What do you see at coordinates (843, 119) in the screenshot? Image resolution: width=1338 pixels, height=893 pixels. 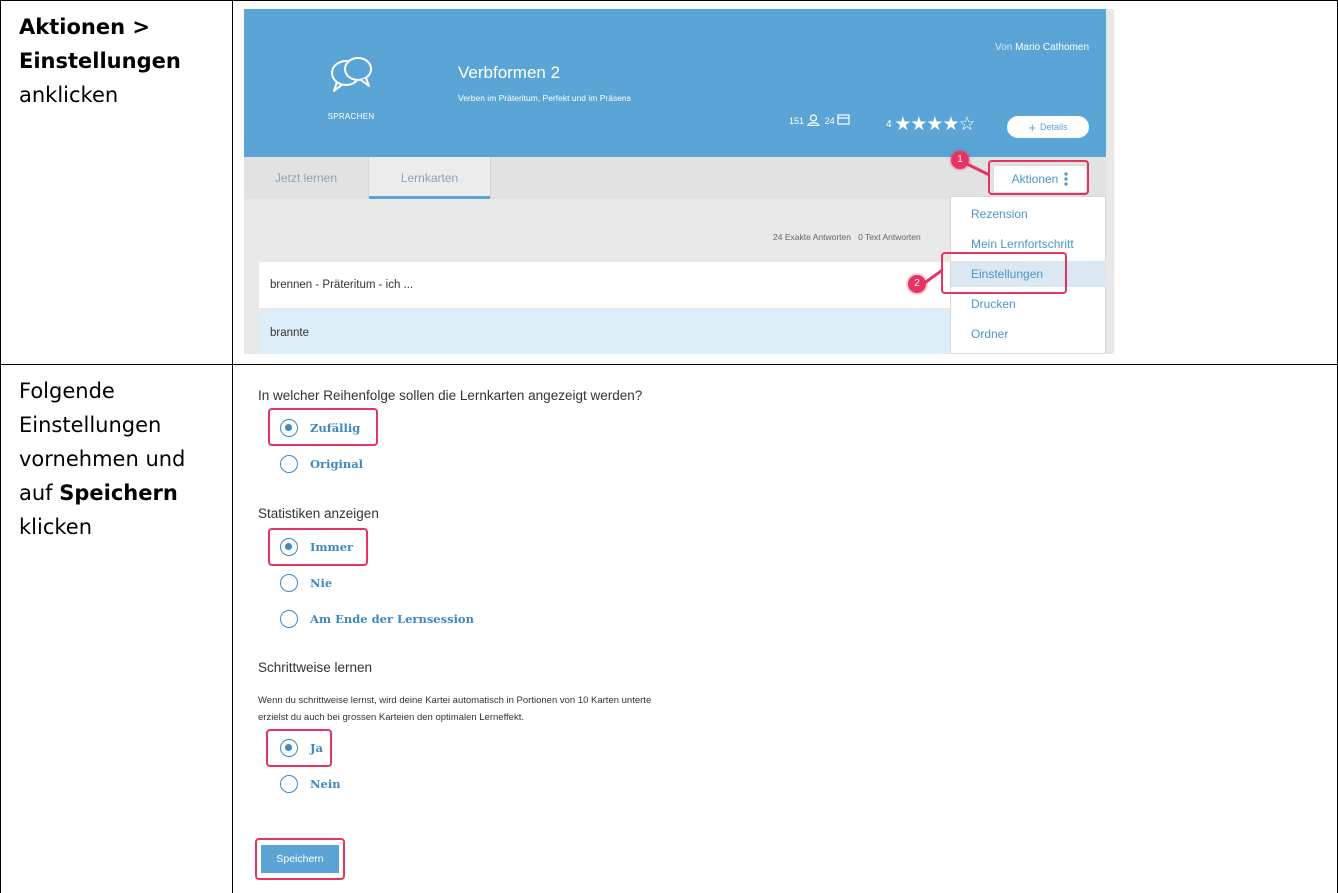 I see `cards-icon` at bounding box center [843, 119].